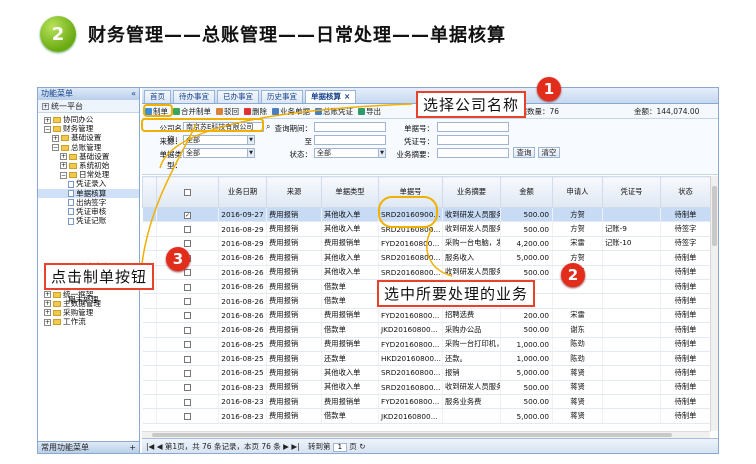 This screenshot has width=756, height=464. What do you see at coordinates (192, 111) in the screenshot?
I see `toolbar-button: 合并制单` at bounding box center [192, 111].